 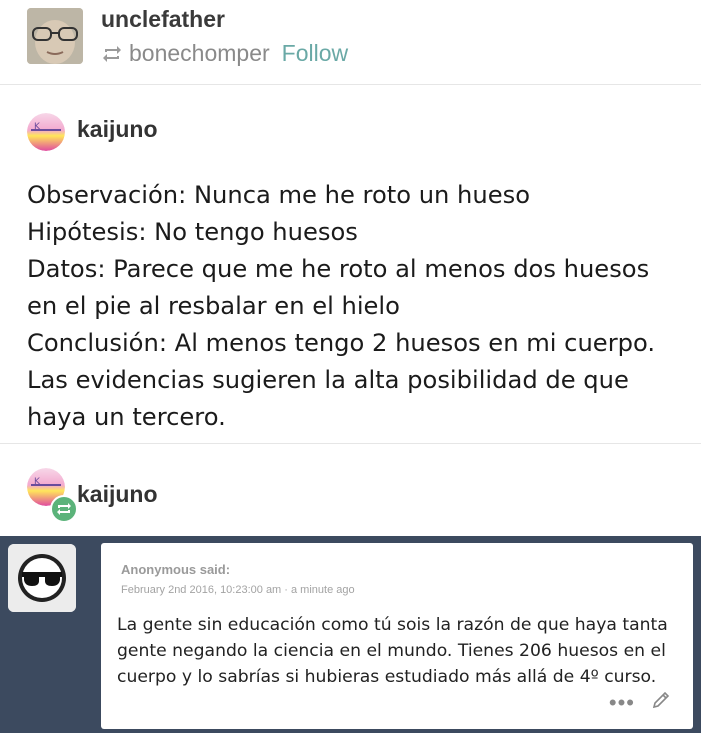 What do you see at coordinates (622, 702) in the screenshot?
I see `more-icon: •••` at bounding box center [622, 702].